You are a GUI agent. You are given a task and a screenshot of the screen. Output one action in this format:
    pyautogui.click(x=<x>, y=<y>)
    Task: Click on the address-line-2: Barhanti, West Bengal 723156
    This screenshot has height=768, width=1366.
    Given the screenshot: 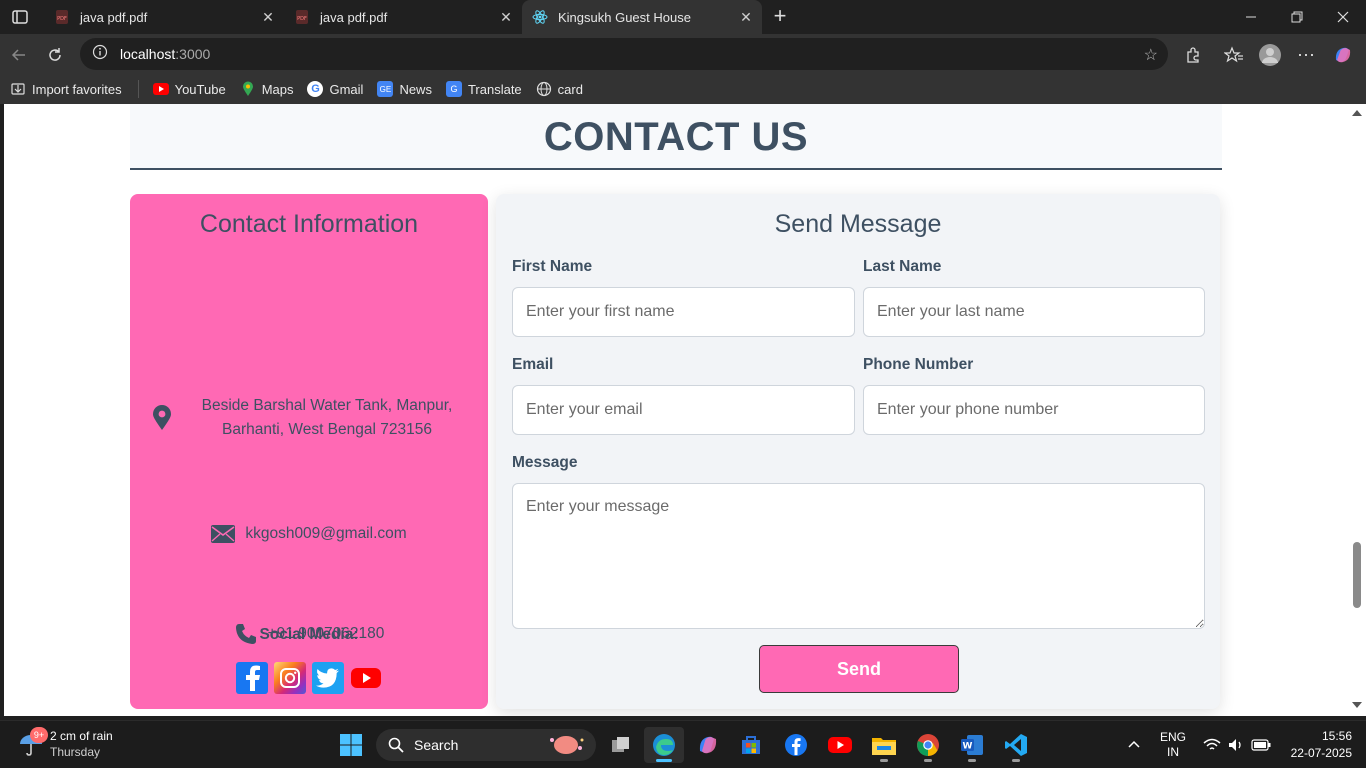 What is the action you would take?
    pyautogui.click(x=327, y=429)
    